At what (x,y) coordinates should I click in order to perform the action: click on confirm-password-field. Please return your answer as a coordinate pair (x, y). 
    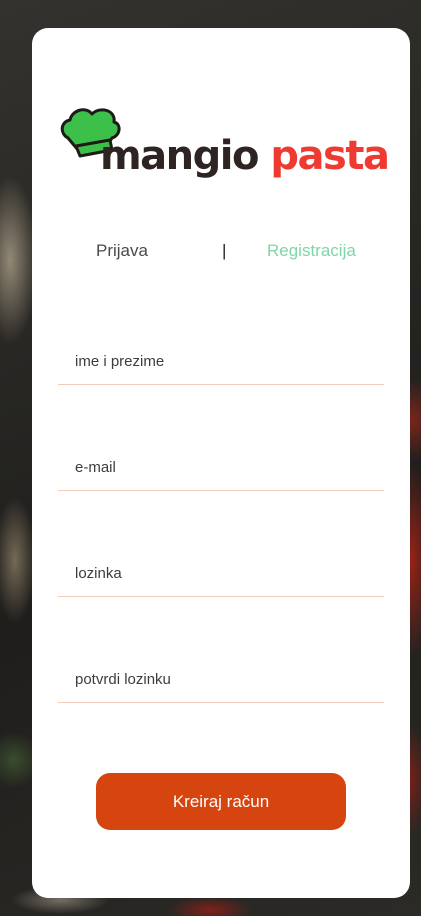
    Looking at the image, I should click on (221, 680).